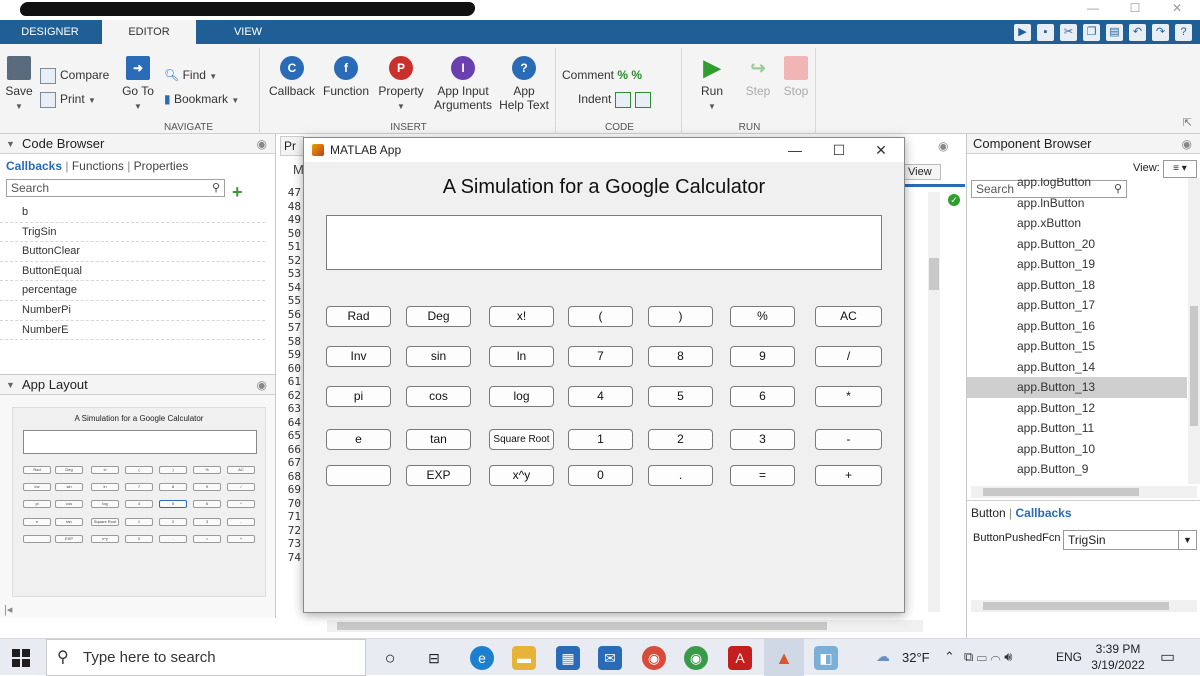  Describe the element at coordinates (1077, 185) in the screenshot. I see `component-tree-item: app.logButton` at that location.